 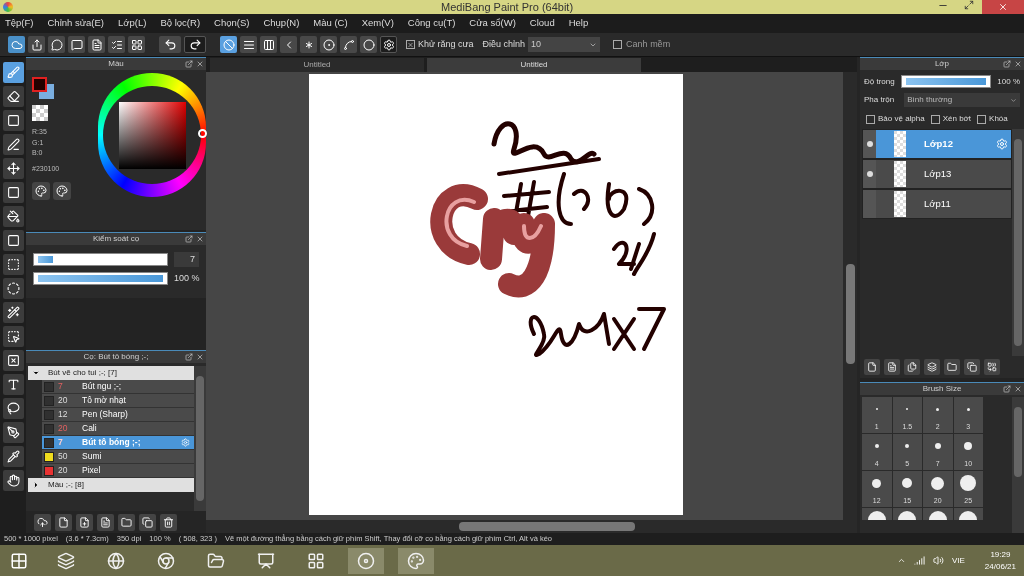 What do you see at coordinates (912, 367) in the screenshot?
I see `layer-copy-icon` at bounding box center [912, 367].